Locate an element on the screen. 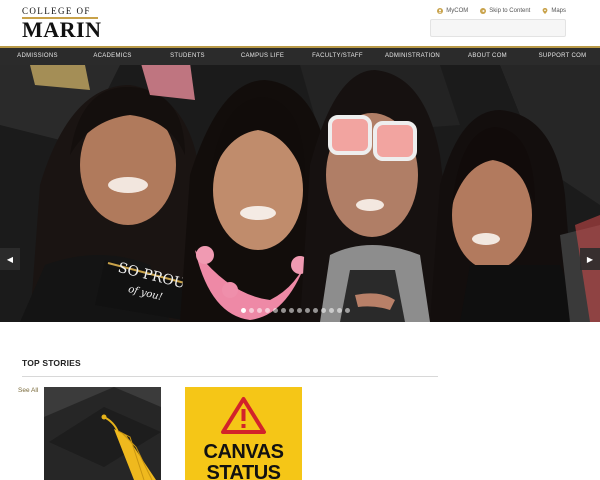 This screenshot has width=600, height=480. logo-top-line: COLLEGE OF is located at coordinates (56, 11).